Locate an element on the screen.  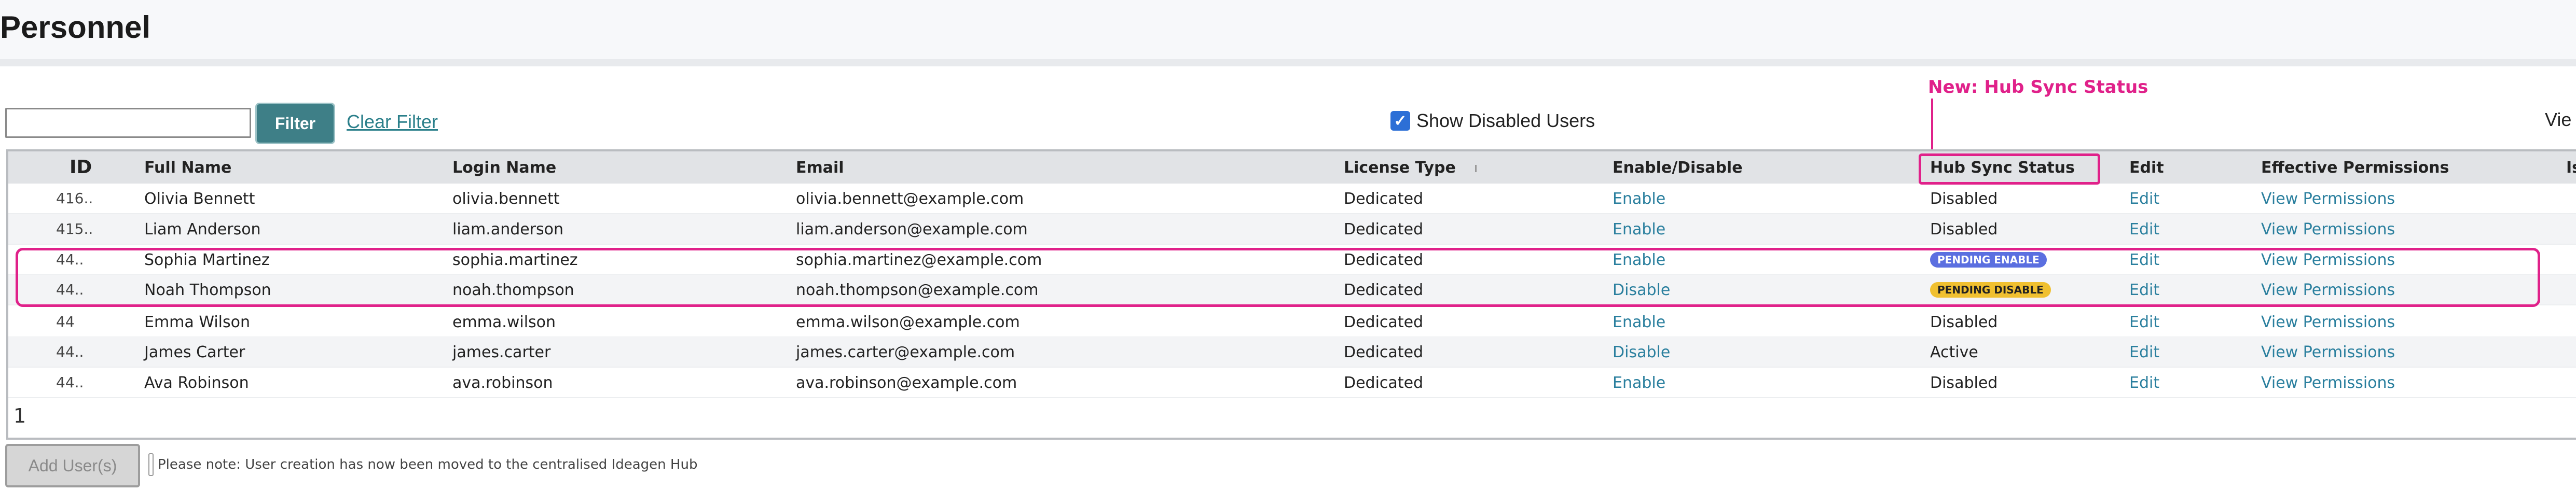
cell-email: liam.anderson@example.com is located at coordinates (912, 229).